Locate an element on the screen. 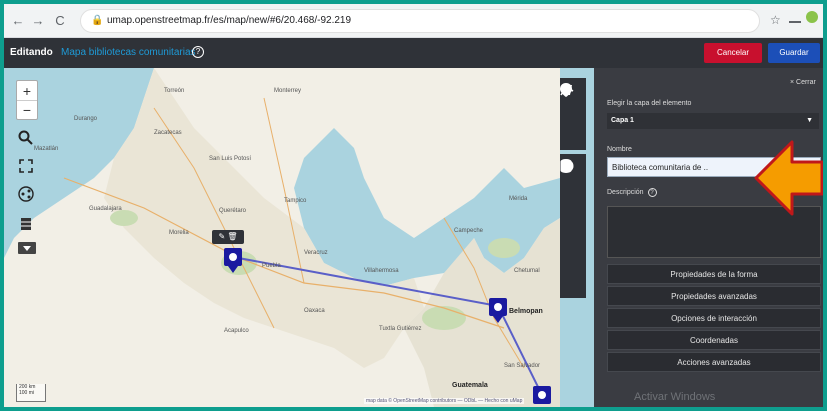 This screenshot has width=827, height=411. place-label: Zacatecas is located at coordinates (168, 133).